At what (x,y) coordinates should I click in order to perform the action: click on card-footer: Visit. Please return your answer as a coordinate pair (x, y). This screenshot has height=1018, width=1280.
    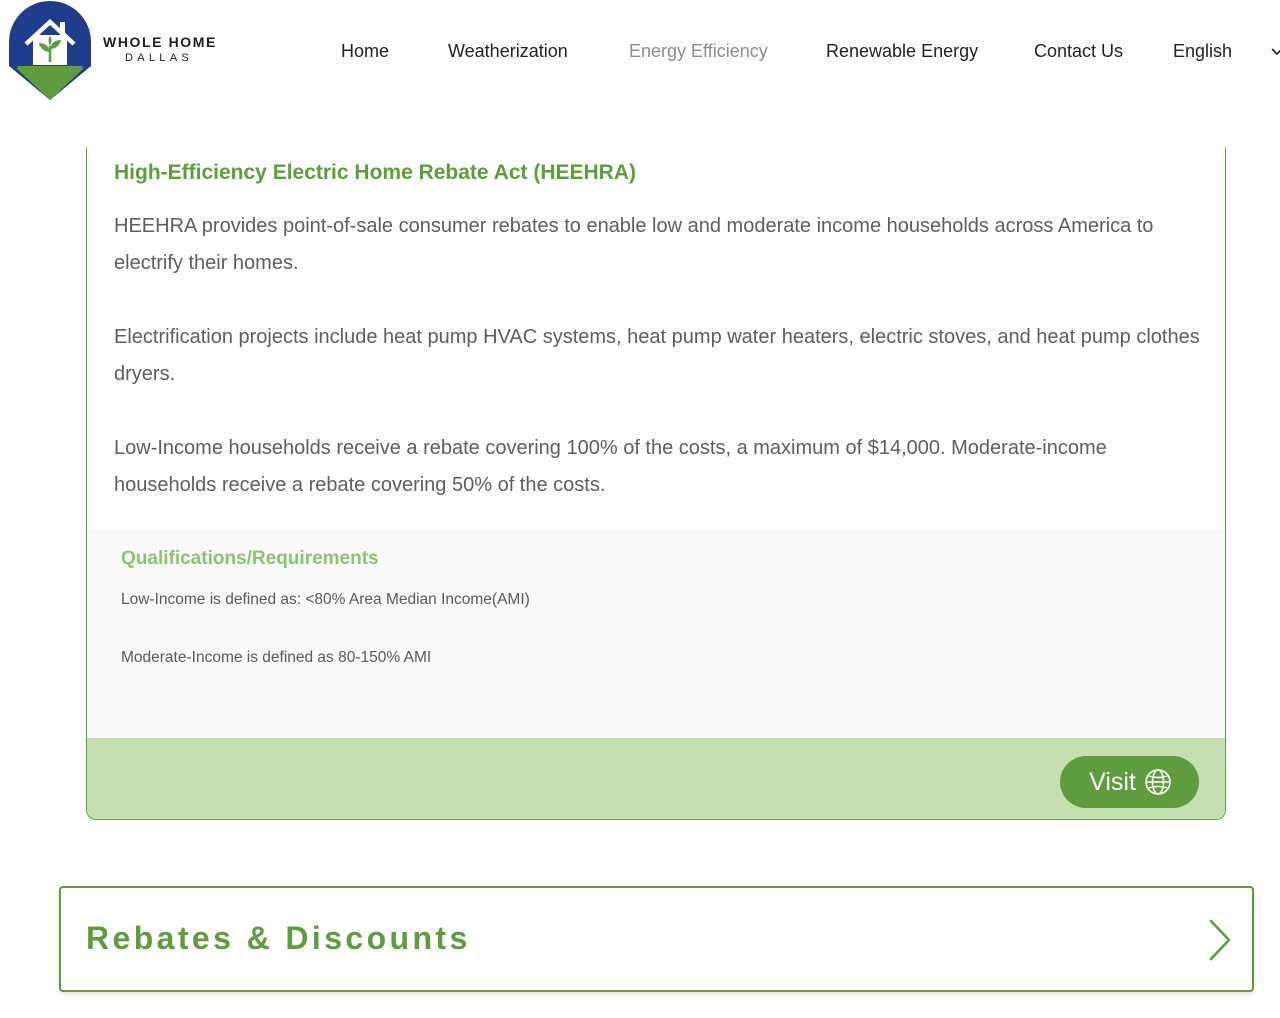
    Looking at the image, I should click on (656, 778).